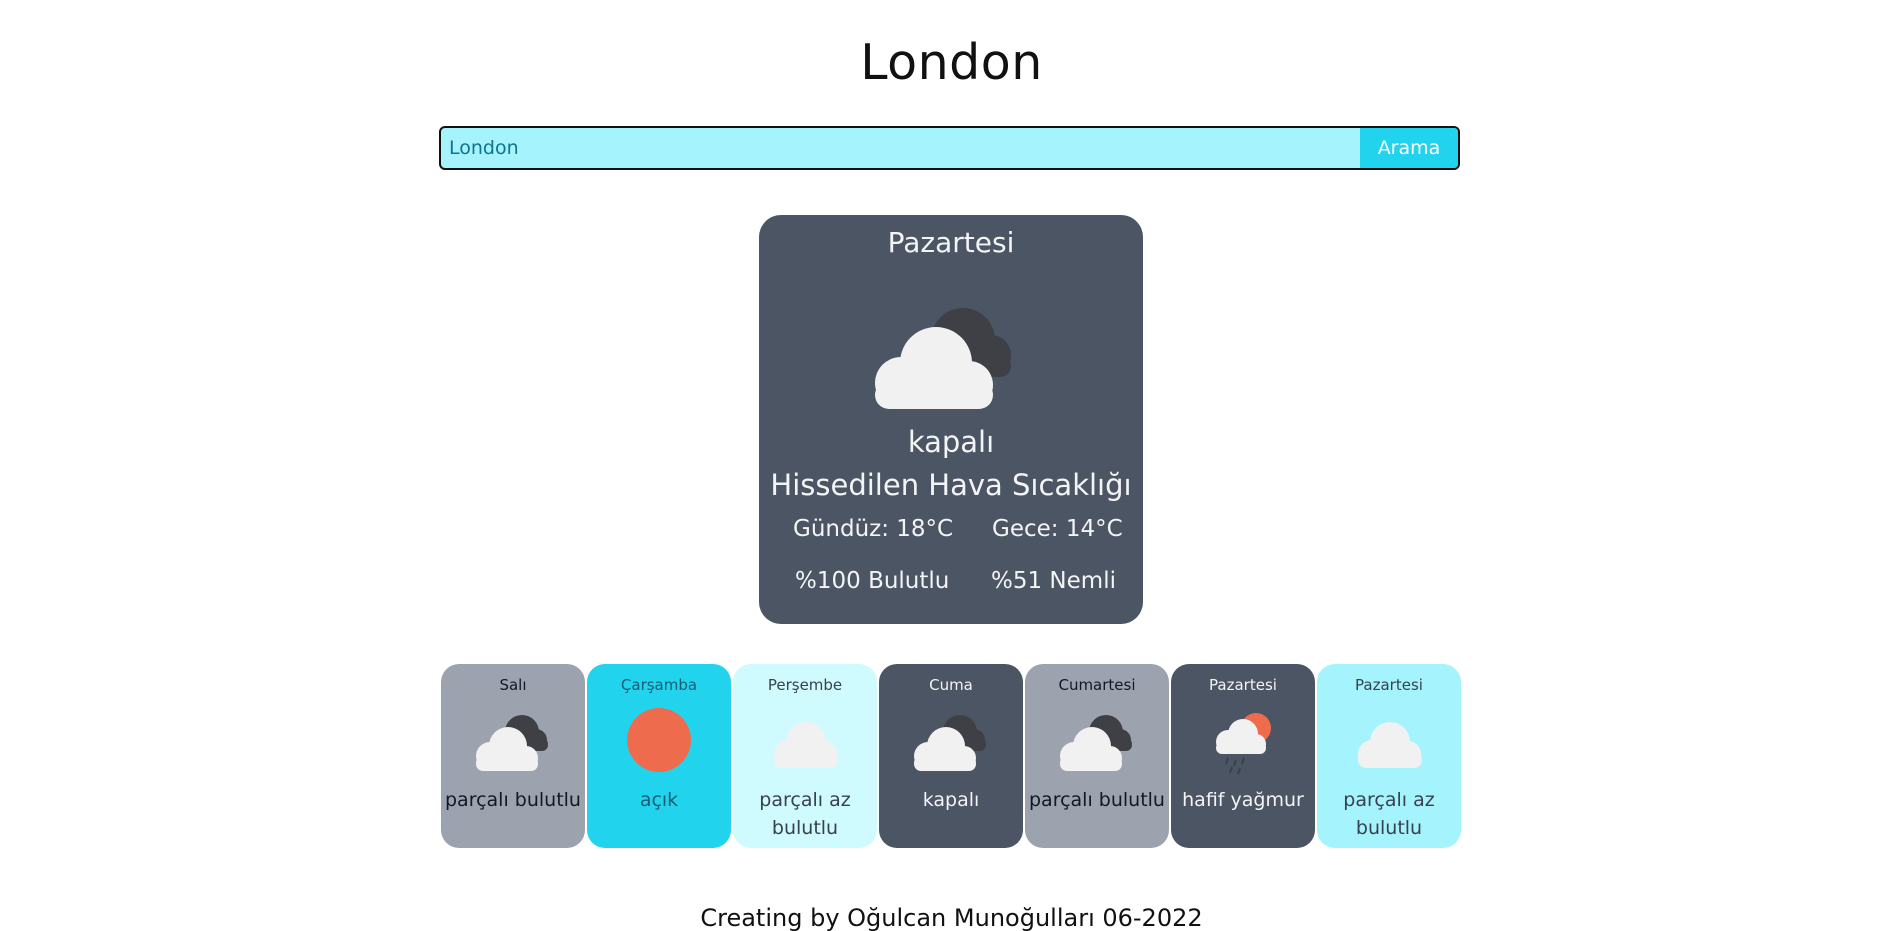  What do you see at coordinates (943, 358) in the screenshot?
I see `cloudy-overcast-icon` at bounding box center [943, 358].